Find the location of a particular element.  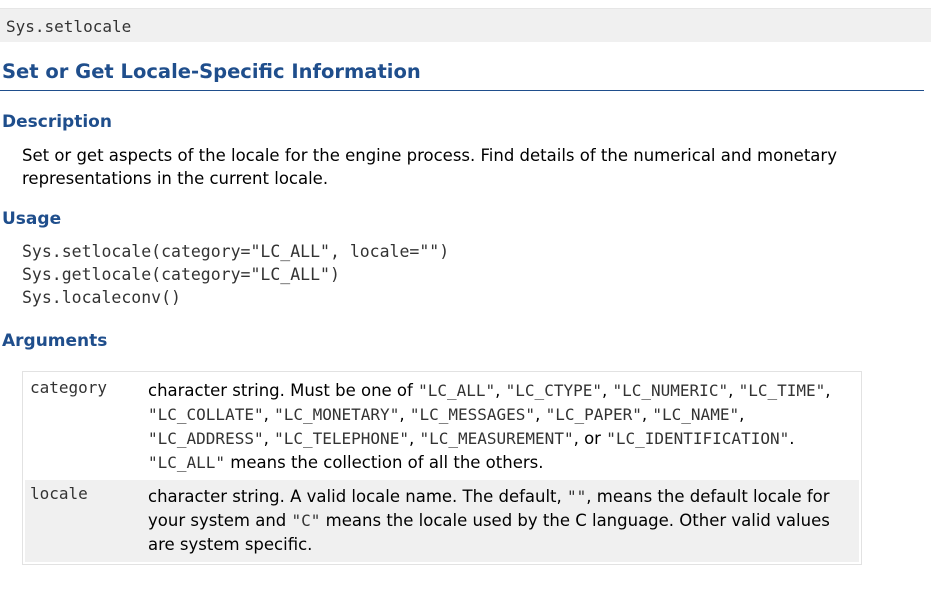

code-literal: "LC_TELEPHONE" is located at coordinates (341, 438).